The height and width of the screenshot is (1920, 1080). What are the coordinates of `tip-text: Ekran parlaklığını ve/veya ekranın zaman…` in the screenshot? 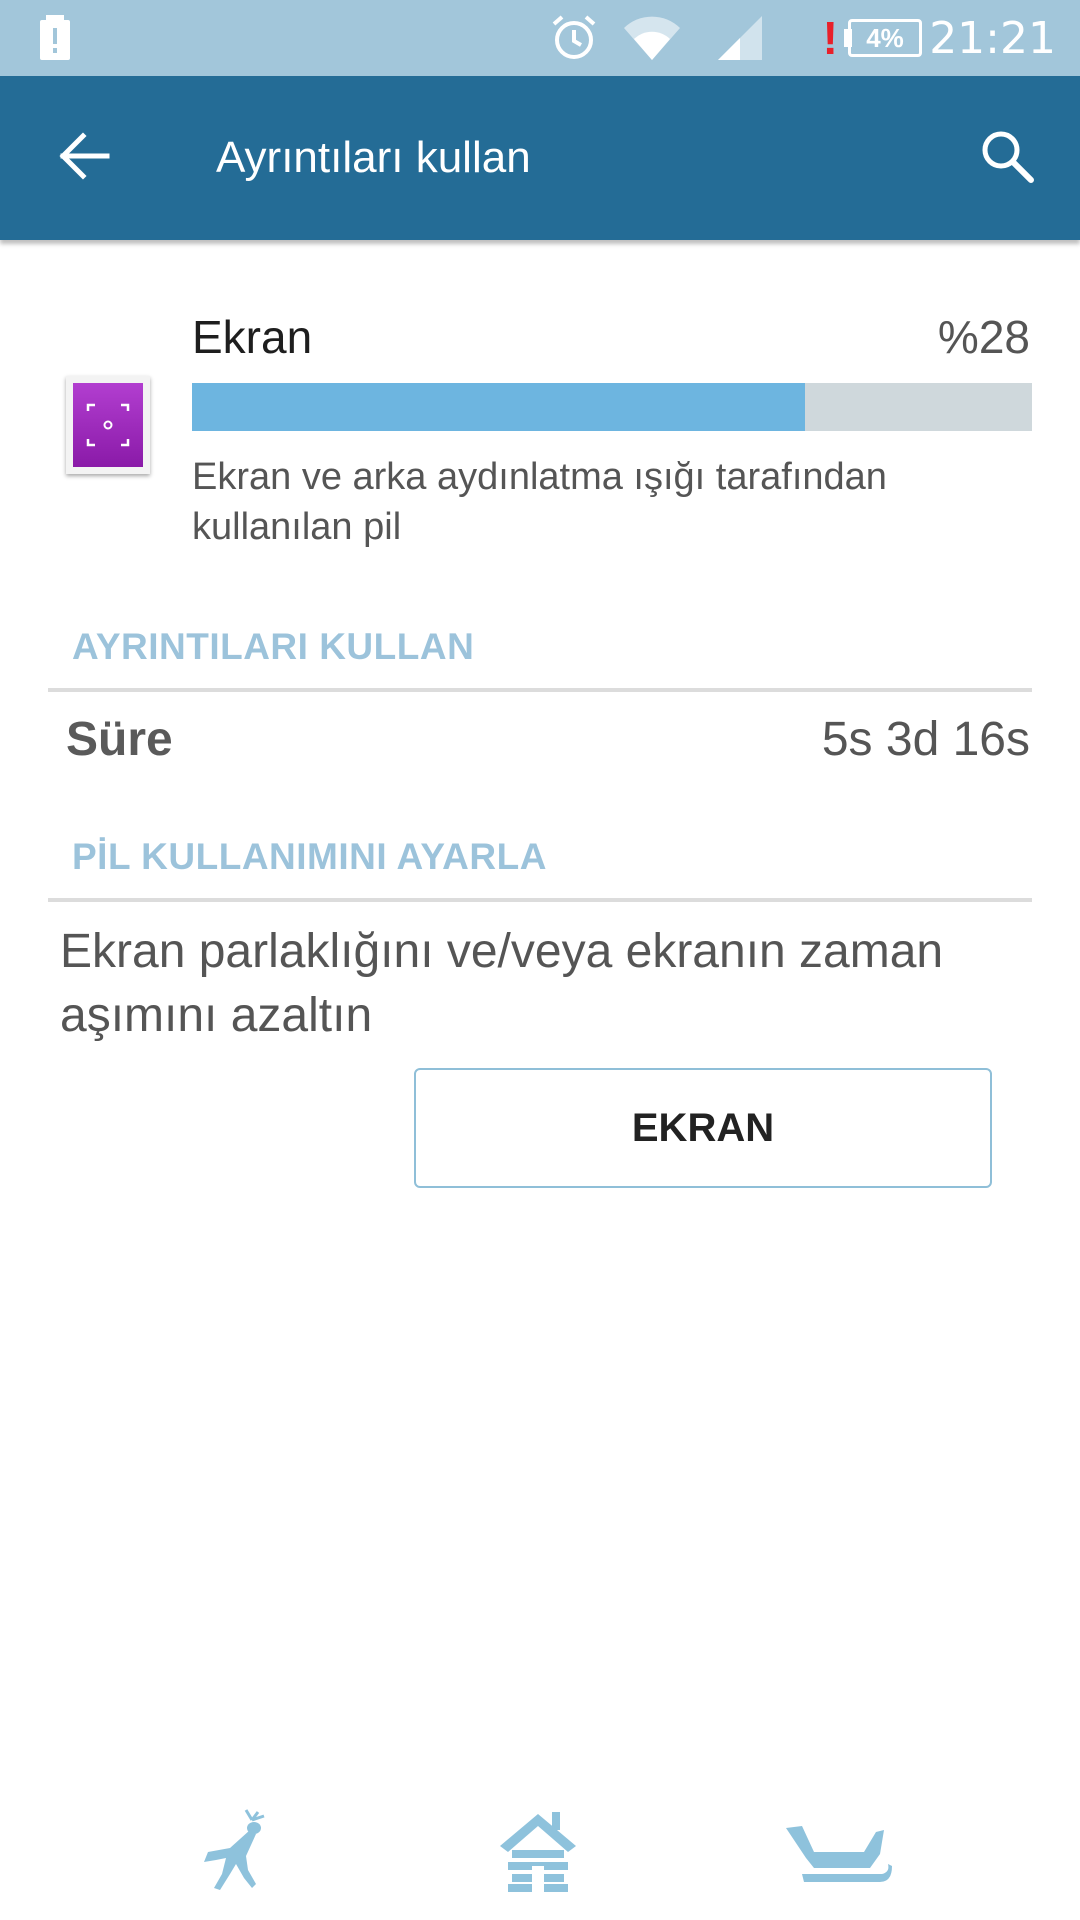 It's located at (502, 983).